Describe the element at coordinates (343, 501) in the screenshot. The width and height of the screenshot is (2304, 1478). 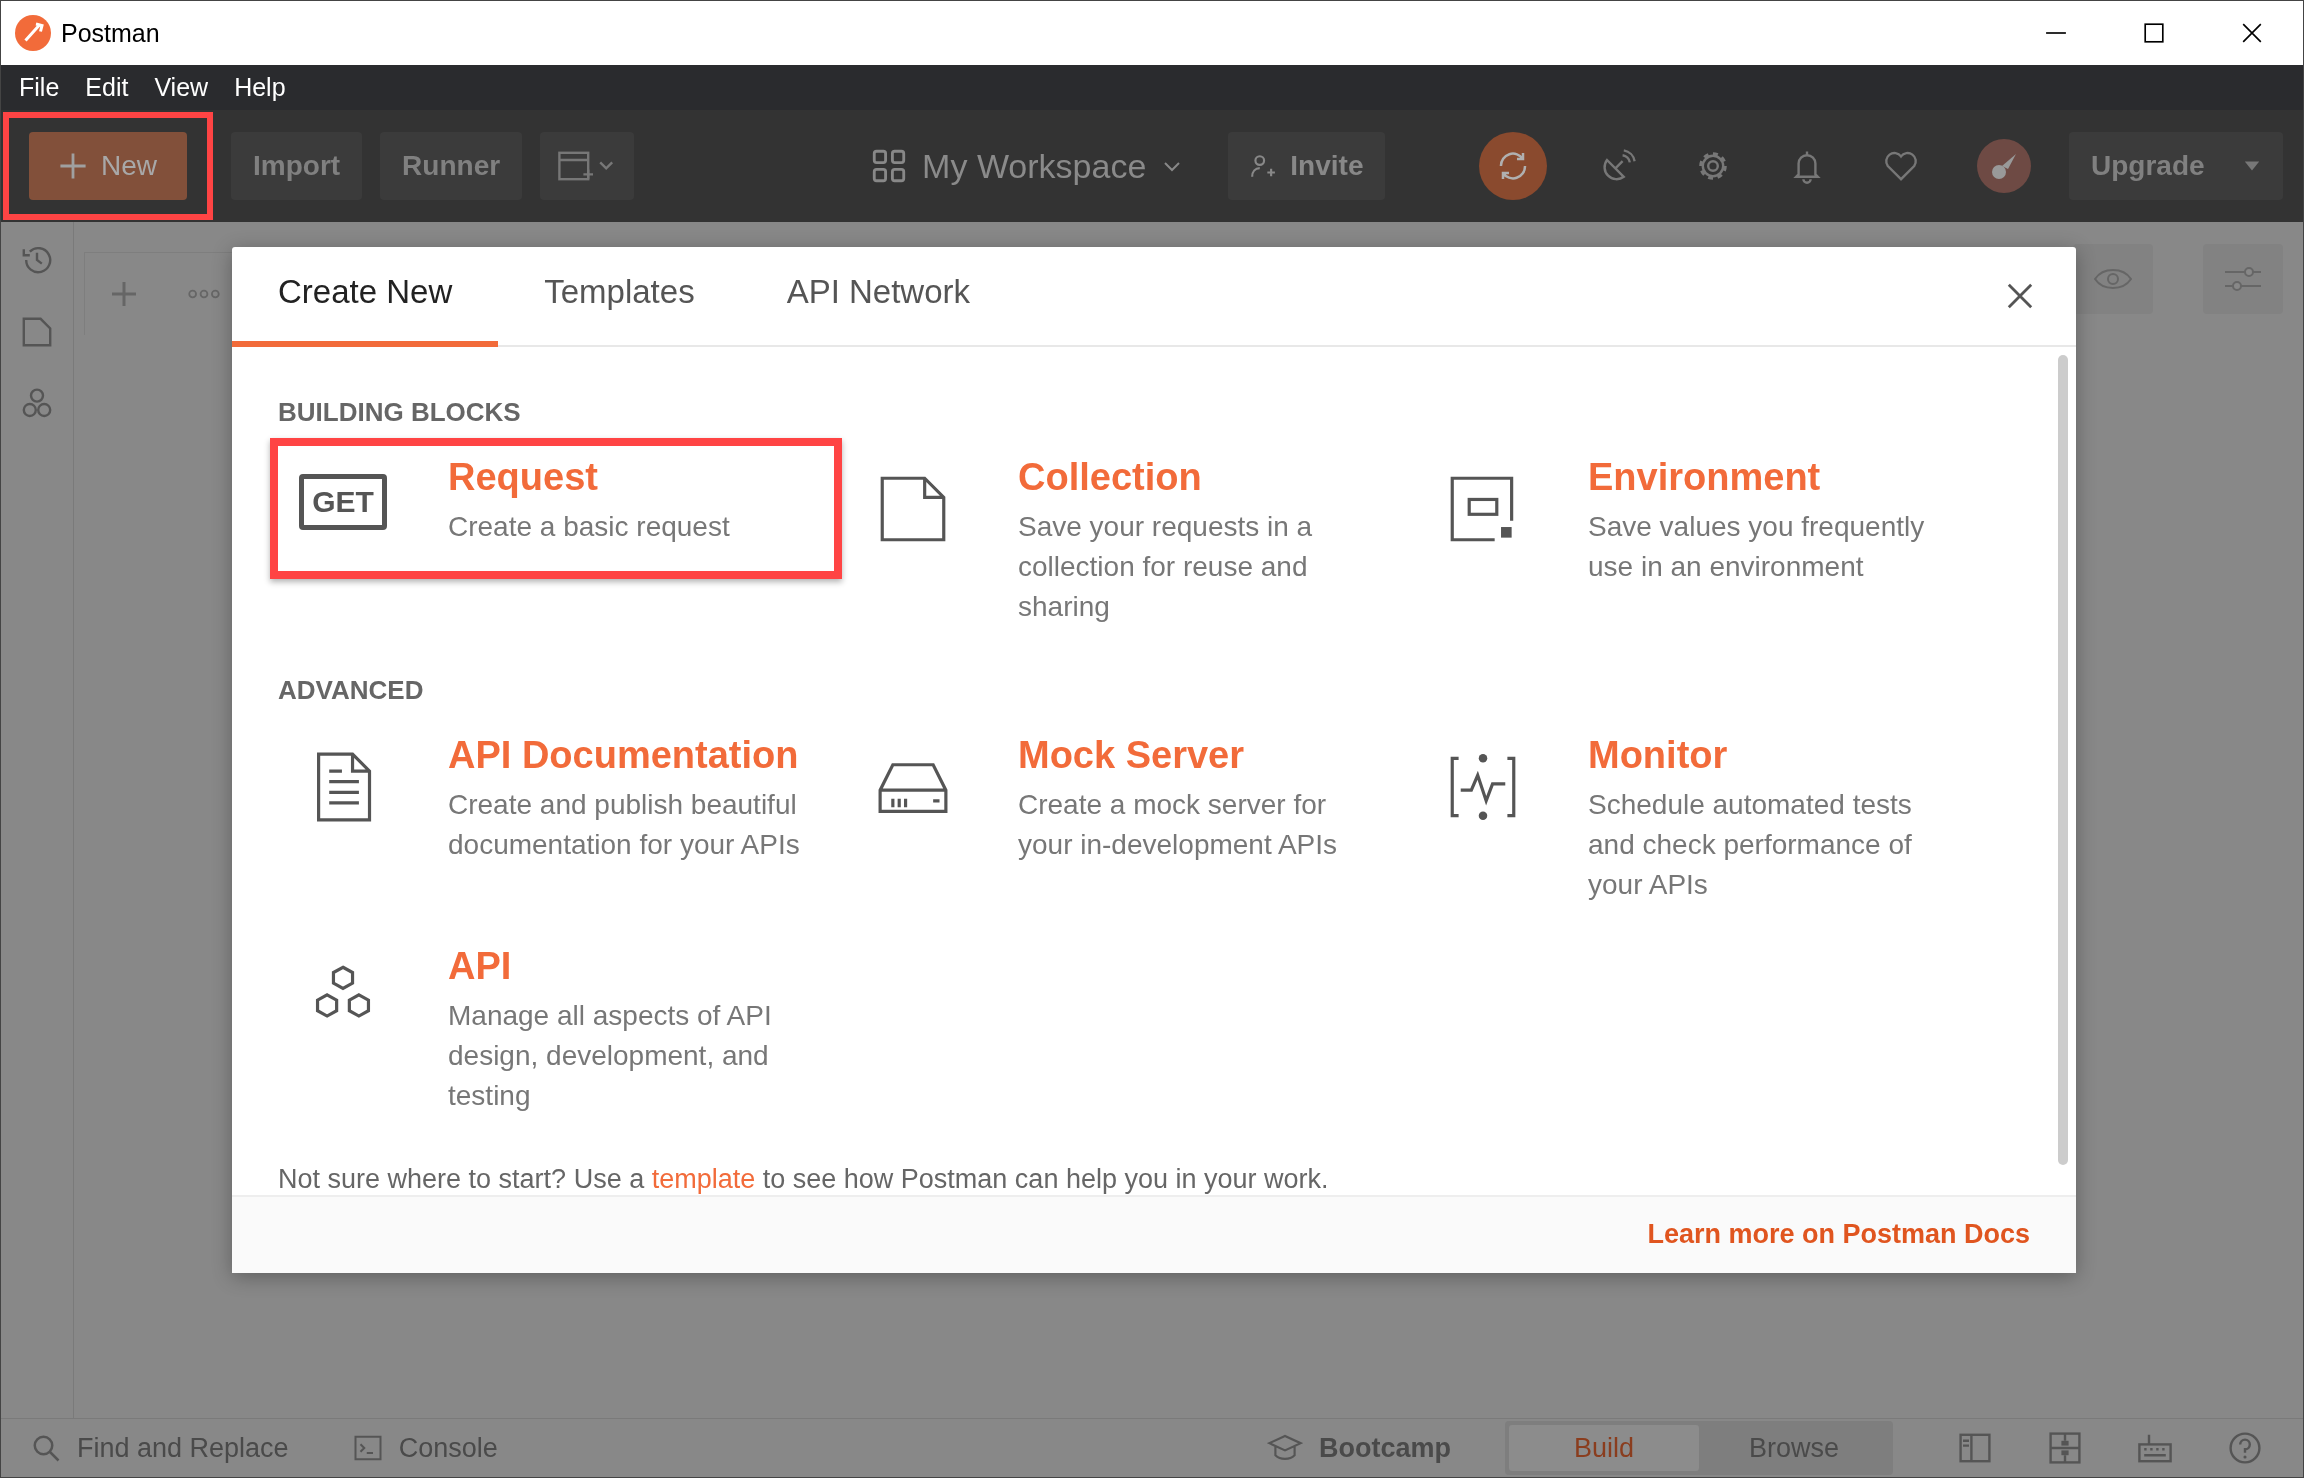
I see `get-icon: GET` at that location.